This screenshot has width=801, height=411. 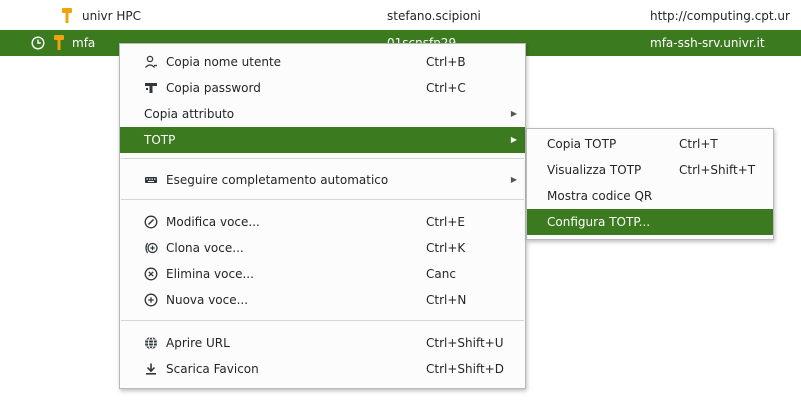 What do you see at coordinates (322, 300) in the screenshot?
I see `menu-item-new-entry: Nuova voce... Ctrl+N` at bounding box center [322, 300].